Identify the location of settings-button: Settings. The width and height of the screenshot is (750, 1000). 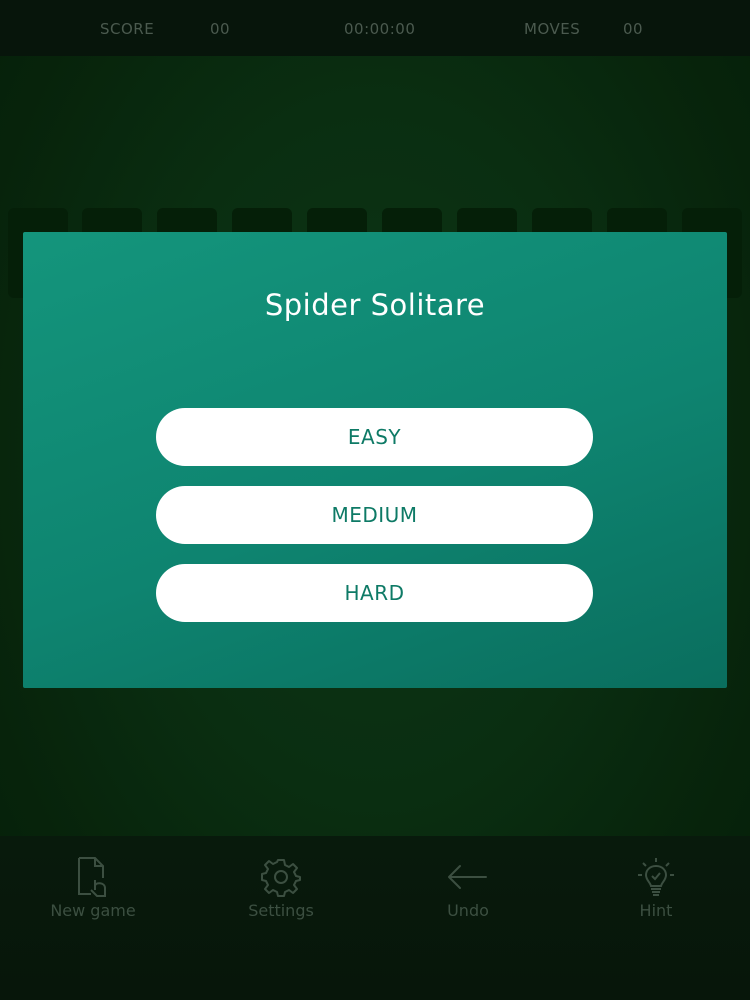
(281, 891).